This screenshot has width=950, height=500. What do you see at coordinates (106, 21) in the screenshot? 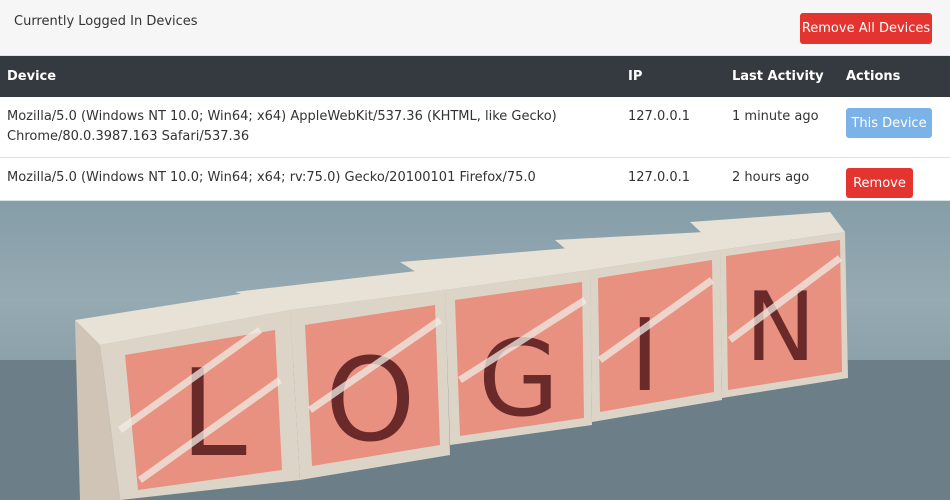
I see `page-title: Currently Logged In Devices` at bounding box center [106, 21].